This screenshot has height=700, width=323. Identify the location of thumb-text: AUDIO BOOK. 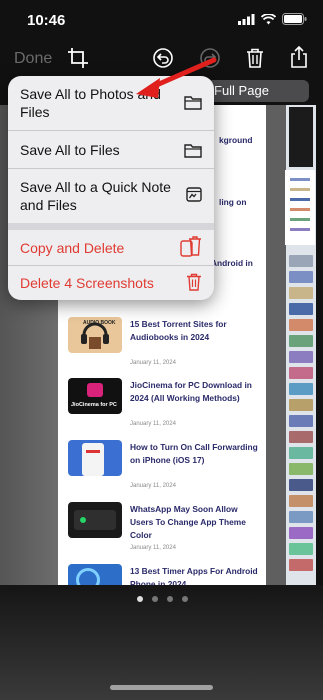
(99, 323).